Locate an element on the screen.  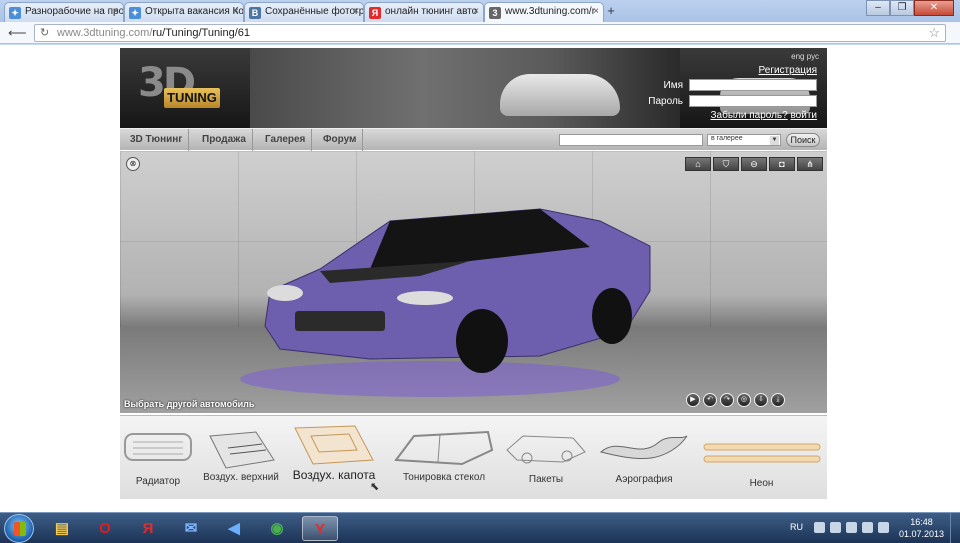
download-icon: ⤓ is located at coordinates (778, 400).